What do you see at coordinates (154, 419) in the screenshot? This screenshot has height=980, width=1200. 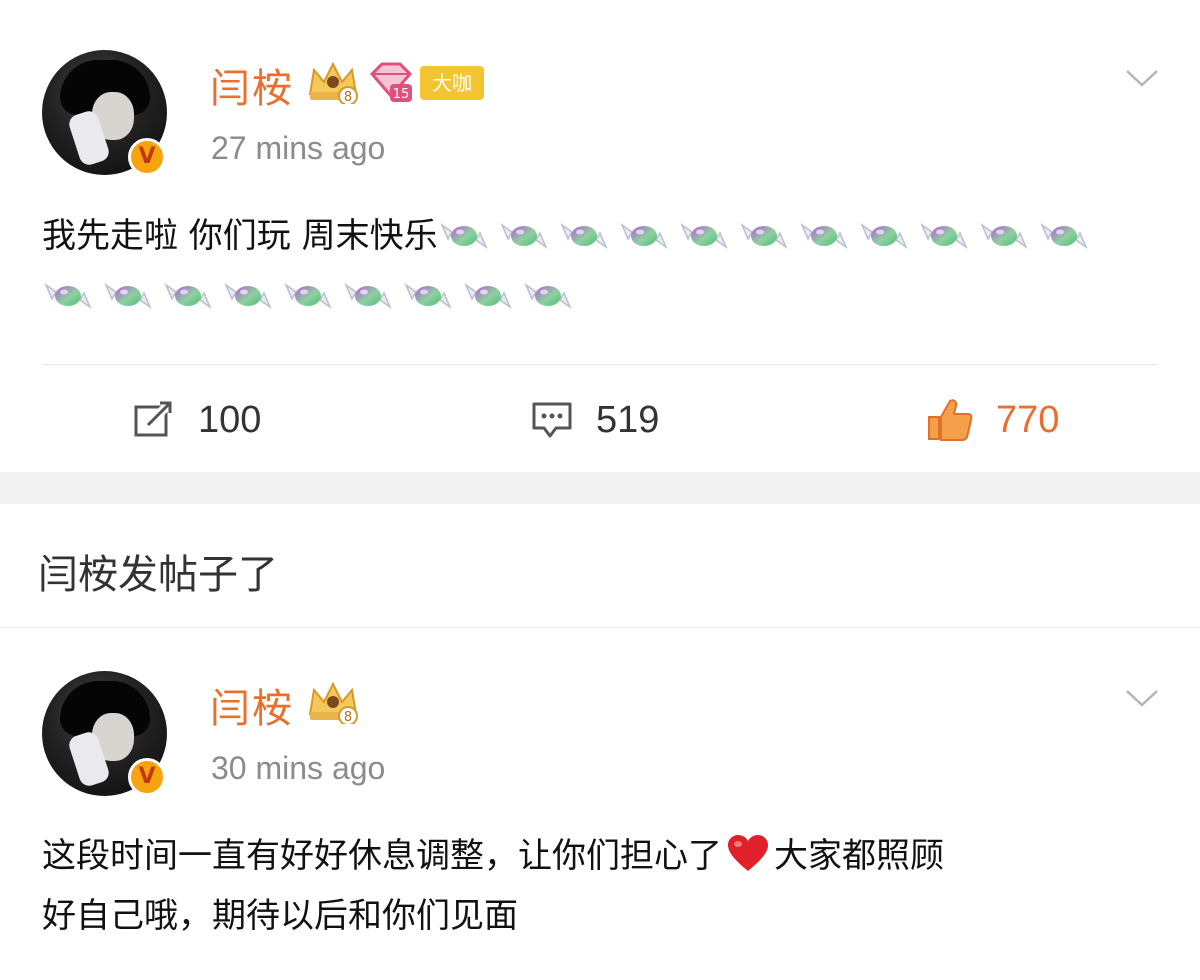 I see `repost-icon` at bounding box center [154, 419].